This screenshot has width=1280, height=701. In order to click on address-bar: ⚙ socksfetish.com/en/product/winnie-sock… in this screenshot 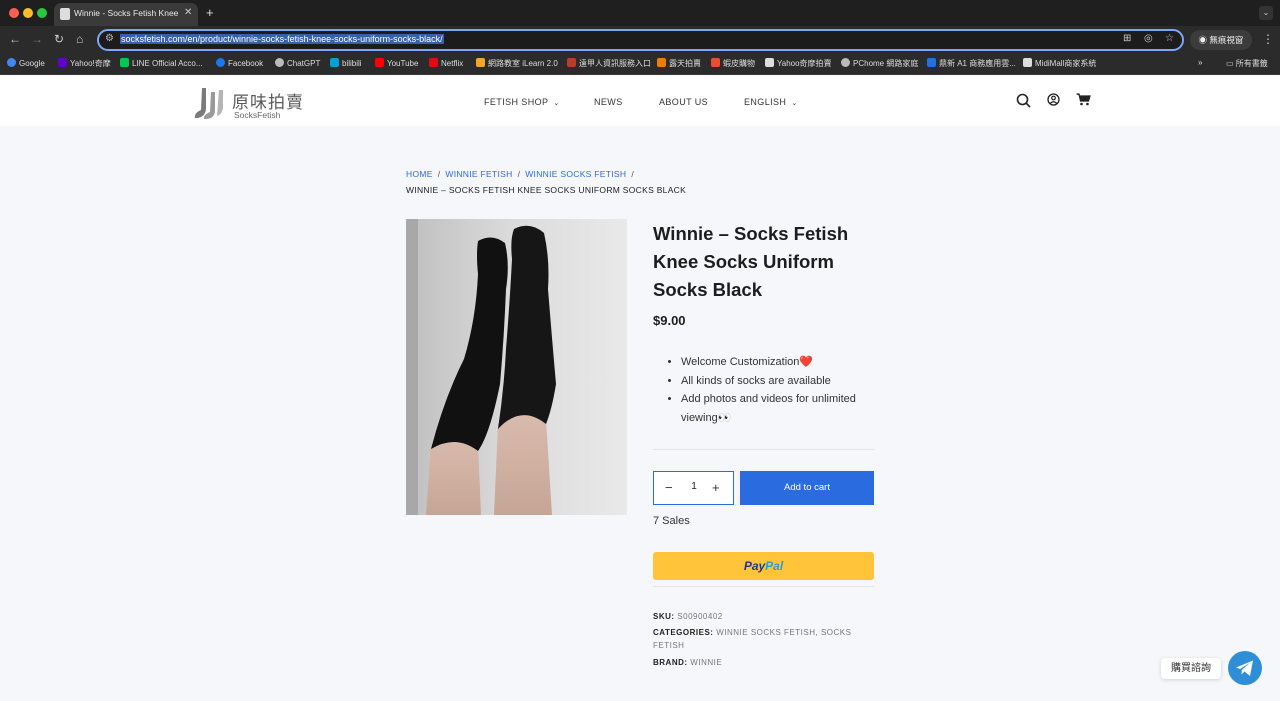, I will do `click(640, 40)`.